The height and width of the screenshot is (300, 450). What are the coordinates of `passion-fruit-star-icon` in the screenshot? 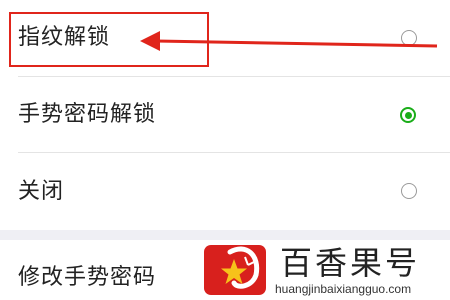 It's located at (240, 267).